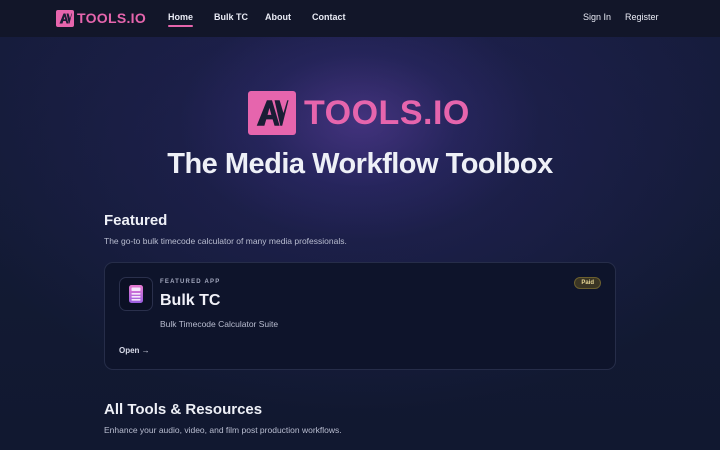 Image resolution: width=720 pixels, height=450 pixels. What do you see at coordinates (190, 282) in the screenshot?
I see `card-eyebrow: FEATURED APP` at bounding box center [190, 282].